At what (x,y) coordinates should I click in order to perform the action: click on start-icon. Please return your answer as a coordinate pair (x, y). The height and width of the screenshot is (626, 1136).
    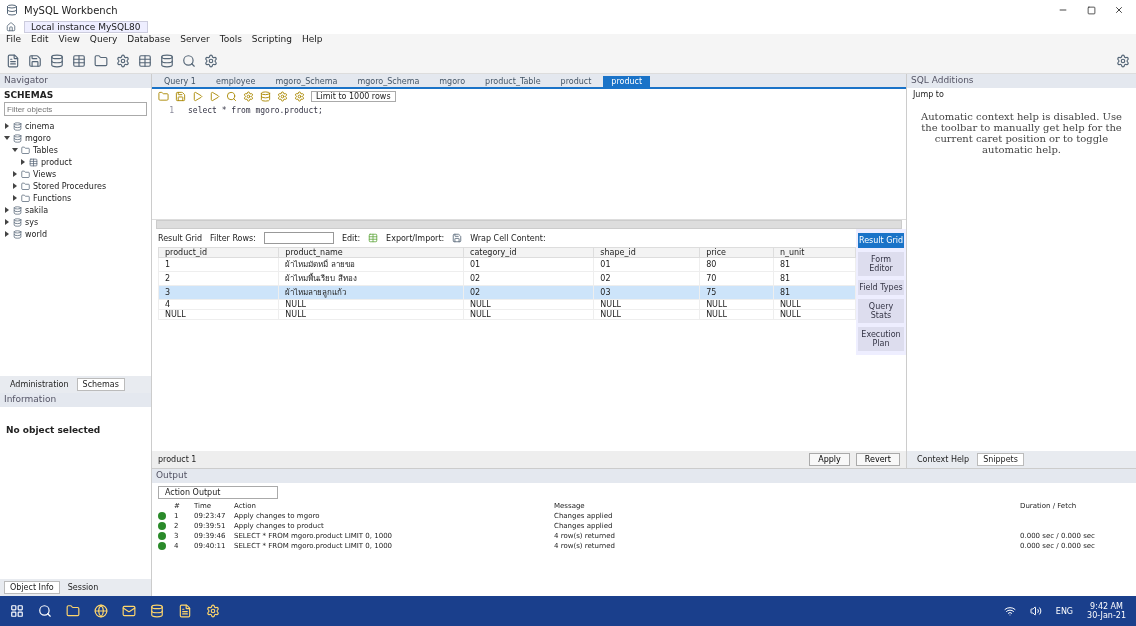
    Looking at the image, I should click on (17, 611).